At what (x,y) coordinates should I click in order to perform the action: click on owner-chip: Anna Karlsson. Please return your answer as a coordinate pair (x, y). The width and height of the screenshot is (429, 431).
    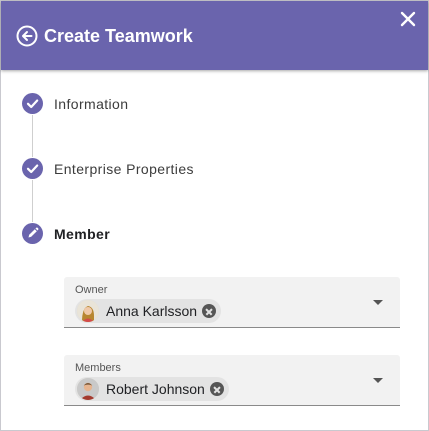
    Looking at the image, I should click on (148, 311).